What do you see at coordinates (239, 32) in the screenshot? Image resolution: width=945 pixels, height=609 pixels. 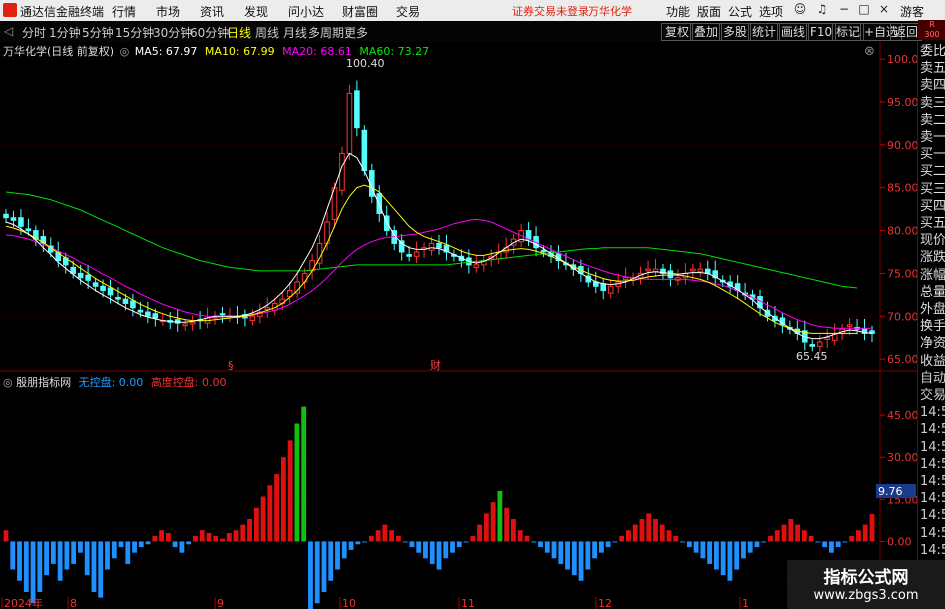 I see `tab-rixian: 日线` at bounding box center [239, 32].